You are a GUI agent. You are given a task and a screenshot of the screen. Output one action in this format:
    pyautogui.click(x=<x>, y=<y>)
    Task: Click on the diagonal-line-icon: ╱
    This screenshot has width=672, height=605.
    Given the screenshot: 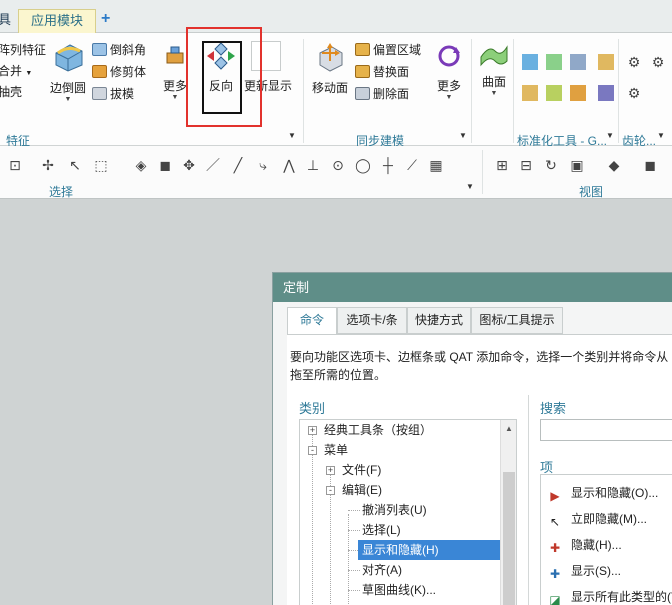 What is the action you would take?
    pyautogui.click(x=238, y=165)
    